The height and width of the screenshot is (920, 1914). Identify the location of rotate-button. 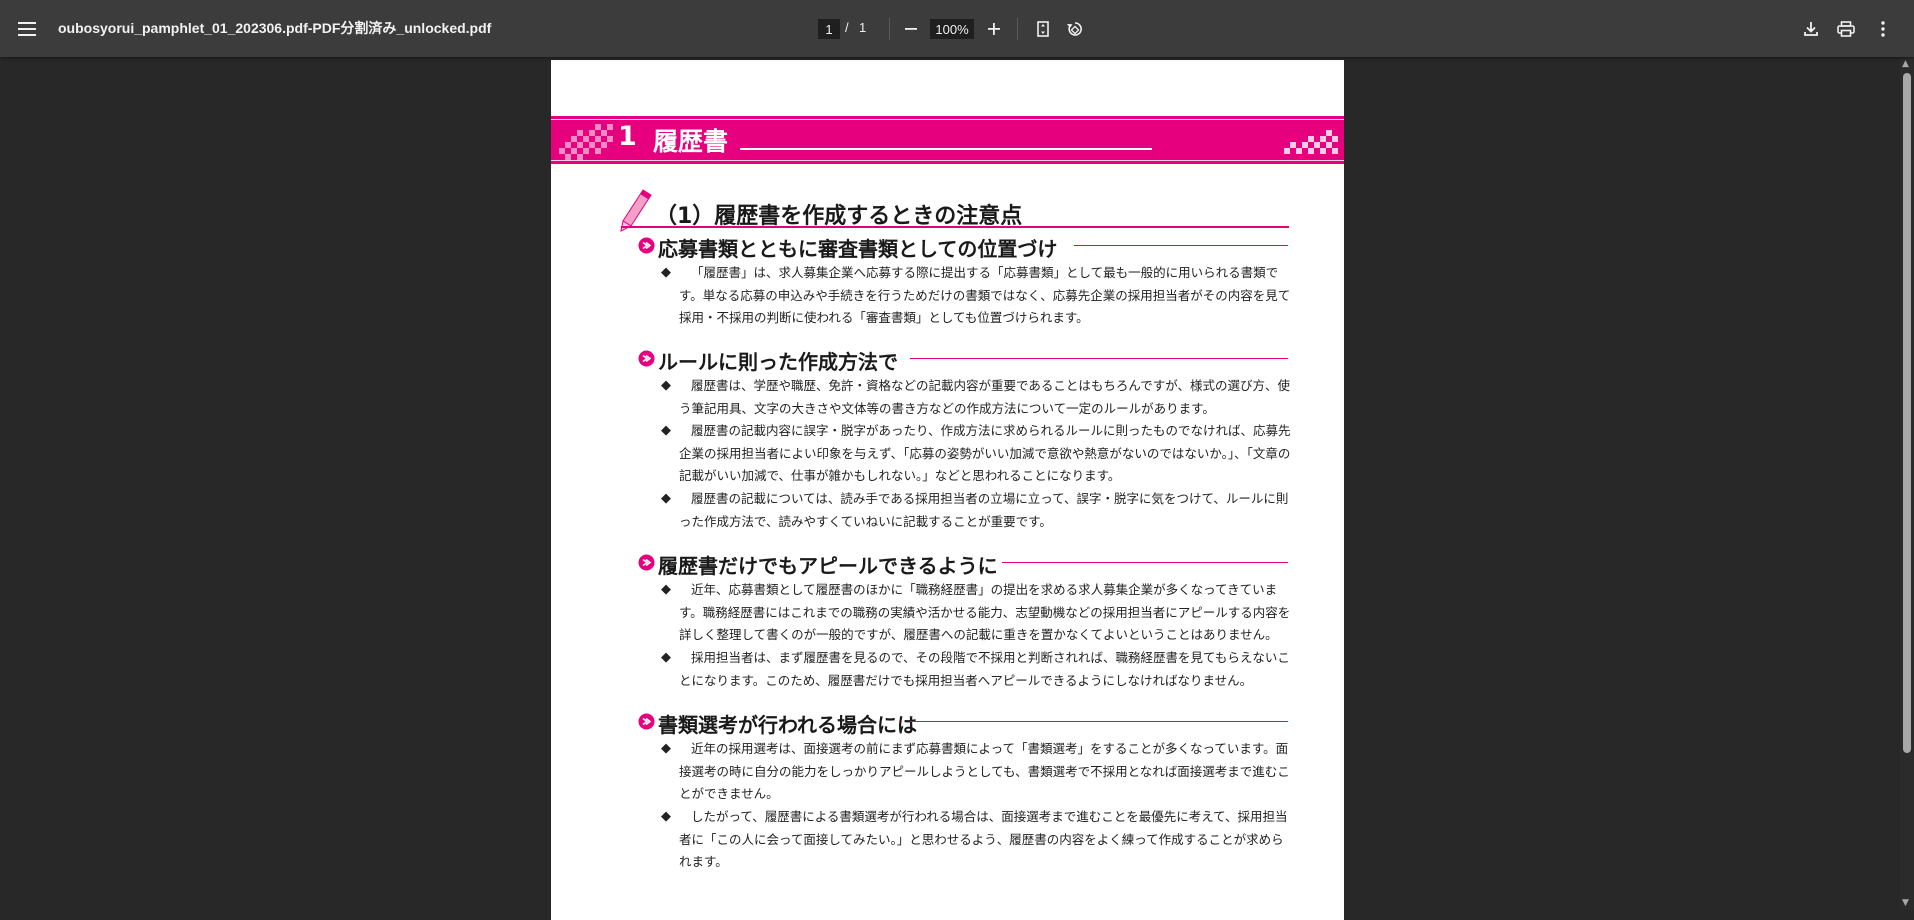
(1075, 29).